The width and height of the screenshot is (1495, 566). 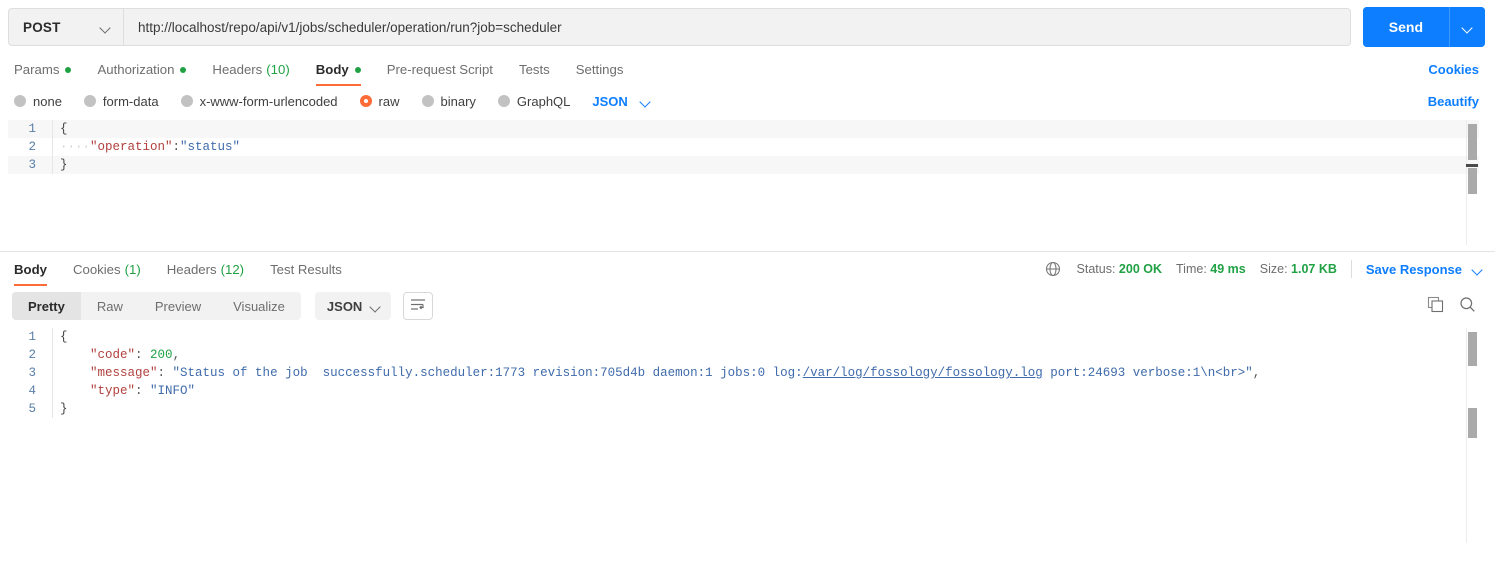 What do you see at coordinates (332, 69) in the screenshot?
I see `tab-label: Body` at bounding box center [332, 69].